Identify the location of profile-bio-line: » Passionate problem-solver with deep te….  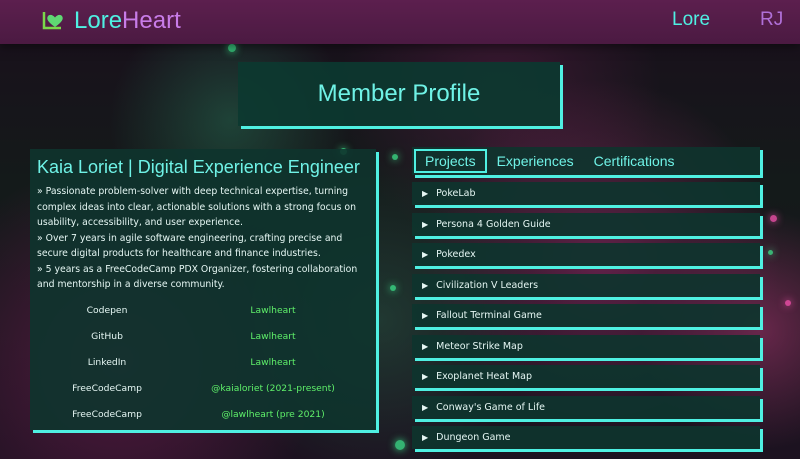
(196, 207).